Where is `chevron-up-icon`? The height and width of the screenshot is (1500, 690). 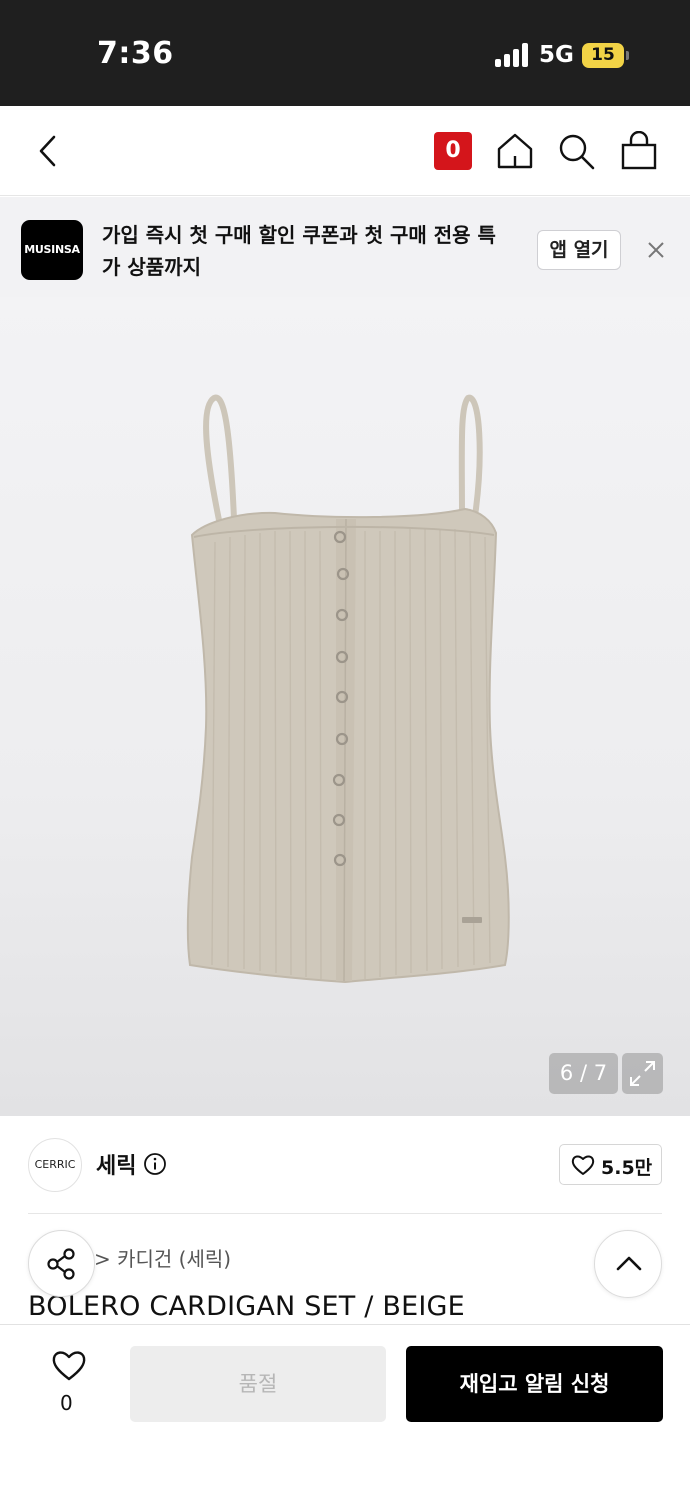 chevron-up-icon is located at coordinates (629, 1263).